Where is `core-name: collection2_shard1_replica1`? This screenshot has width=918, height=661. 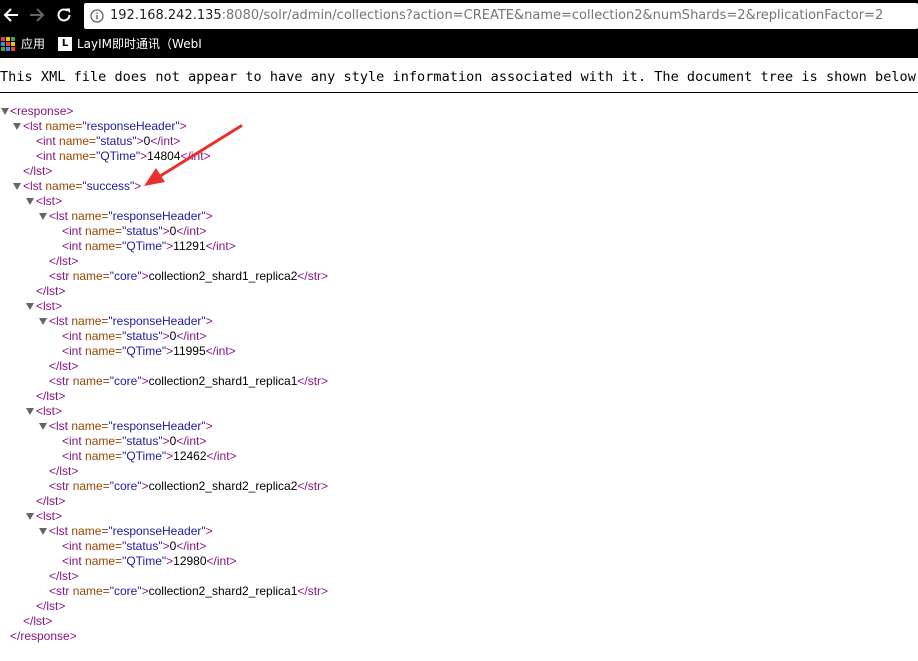 core-name: collection2_shard1_replica1 is located at coordinates (223, 381).